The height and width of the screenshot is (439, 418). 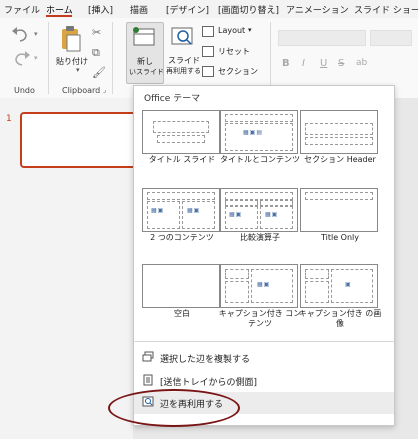 I want to click on redo-icon, so click(x=22, y=58).